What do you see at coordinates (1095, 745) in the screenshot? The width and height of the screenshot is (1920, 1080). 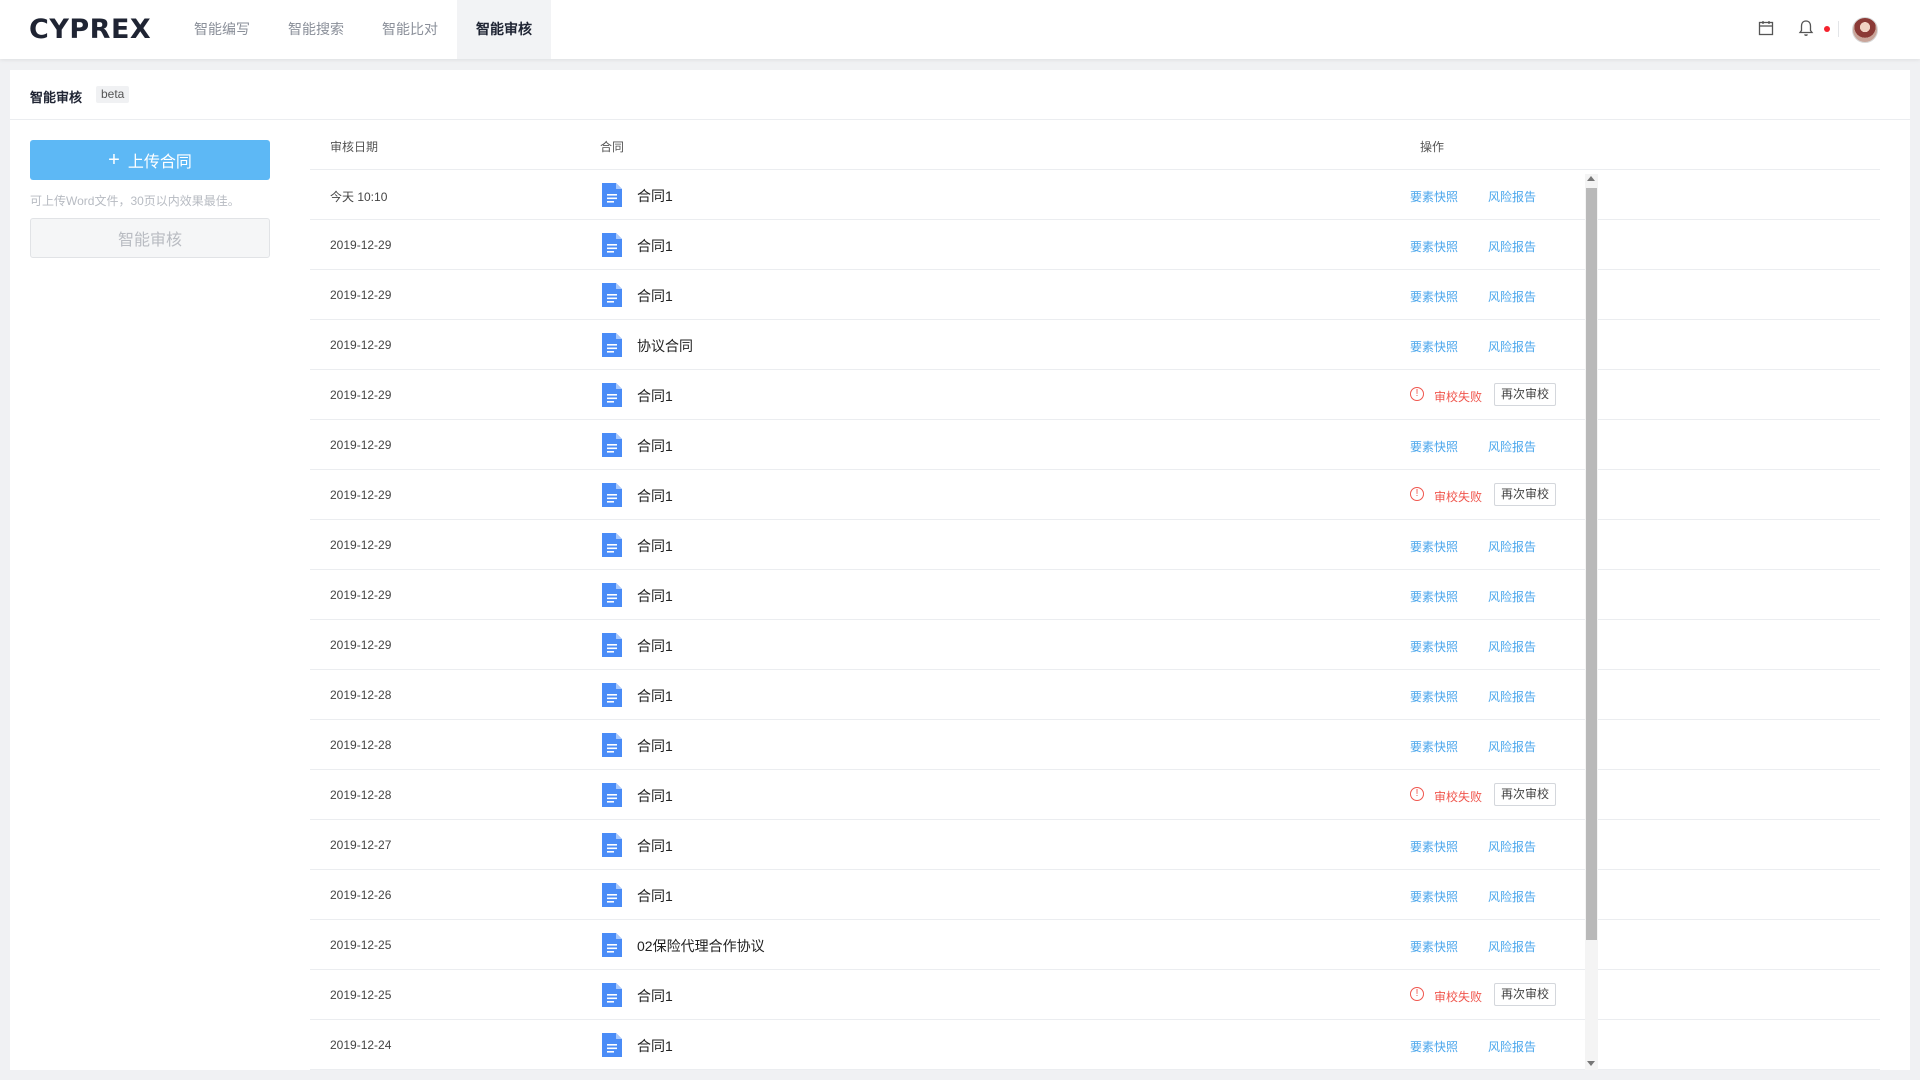 I see `table-row: 2019-12-28 合同1 要素快照 风险报告` at bounding box center [1095, 745].